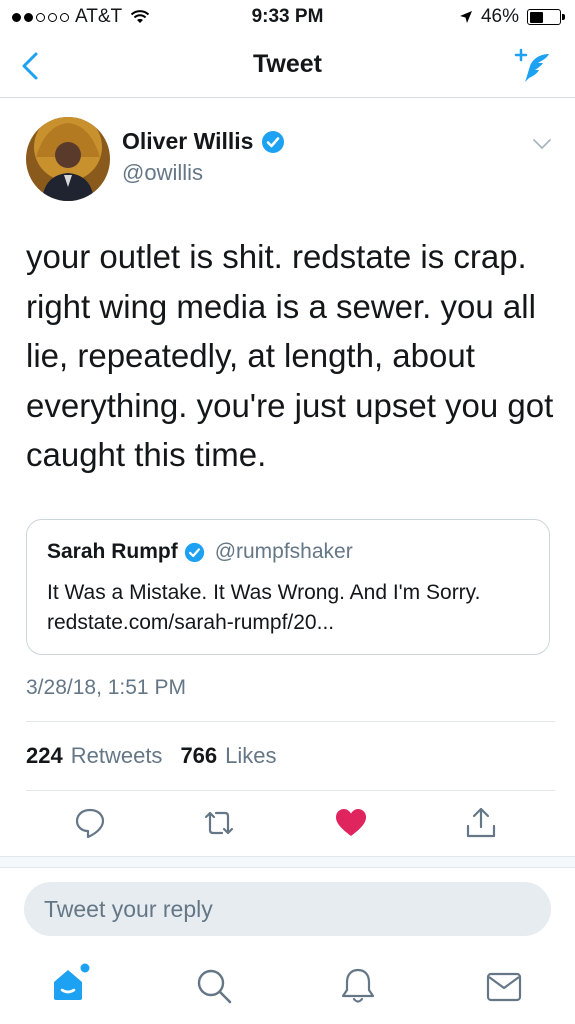 Image resolution: width=575 pixels, height=1024 pixels. I want to click on messages-envelope-icon, so click(504, 986).